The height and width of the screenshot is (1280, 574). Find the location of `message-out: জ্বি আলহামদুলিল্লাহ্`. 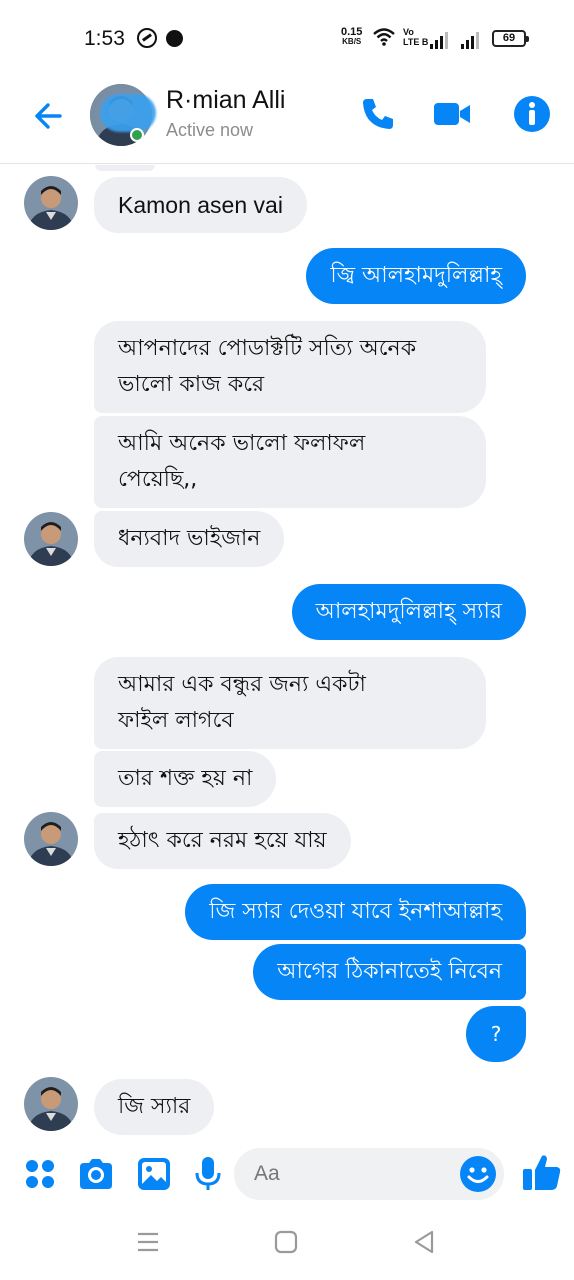

message-out: জ্বি আলহামদুলিল্লাহ্ is located at coordinates (416, 276).